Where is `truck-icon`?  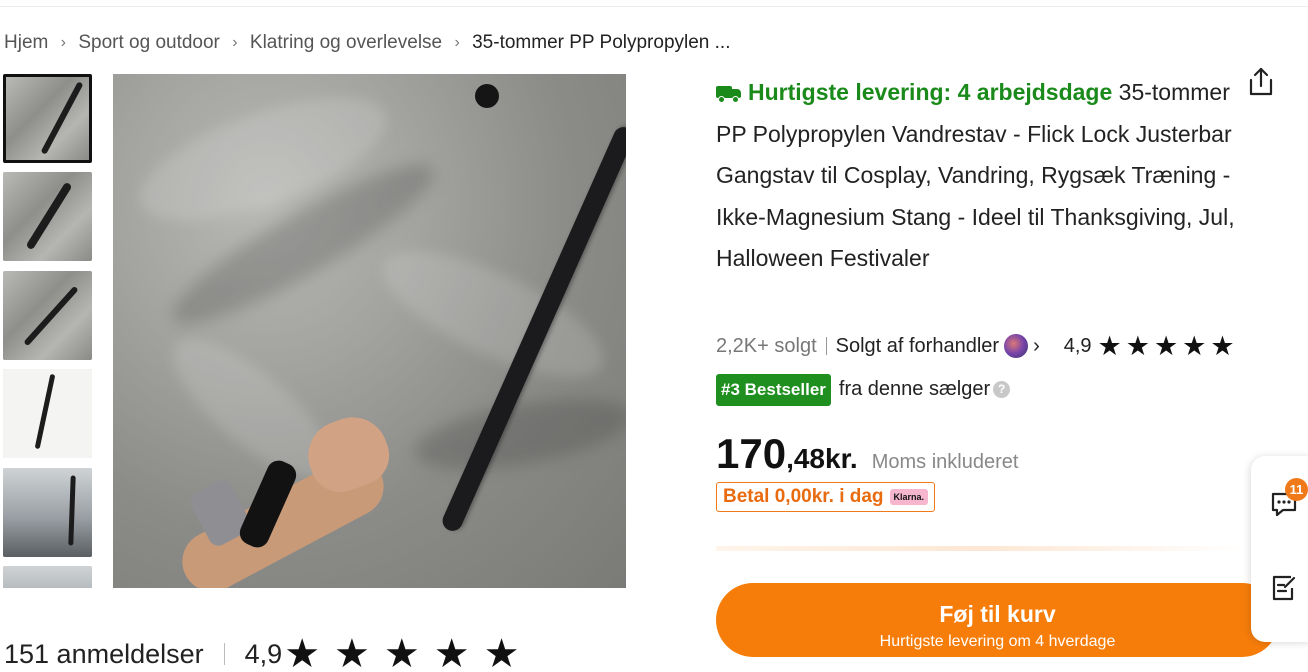 truck-icon is located at coordinates (729, 93).